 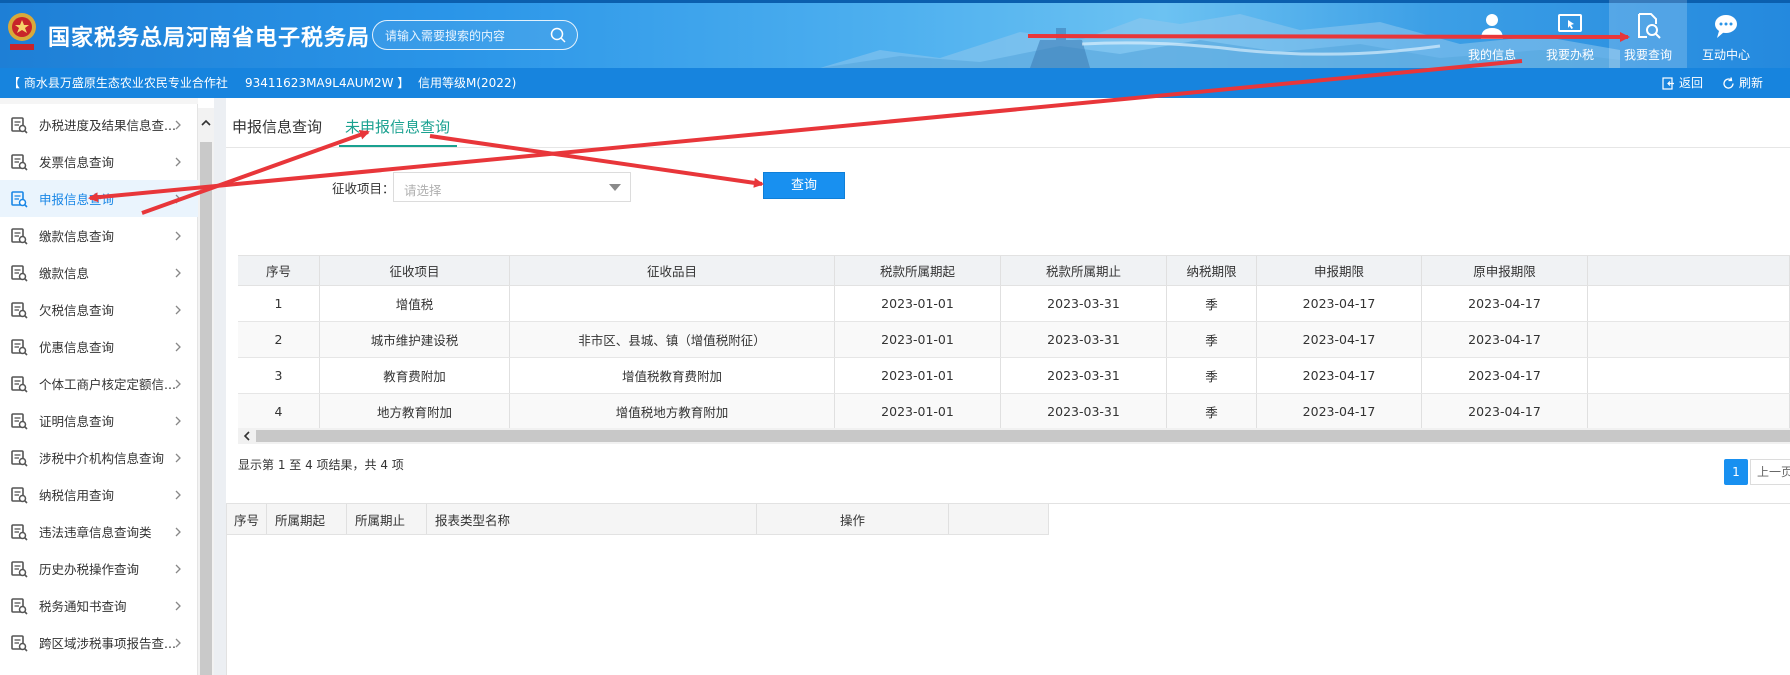 What do you see at coordinates (99, 235) in the screenshot?
I see `sidebar-item-4: 缴款信息查询` at bounding box center [99, 235].